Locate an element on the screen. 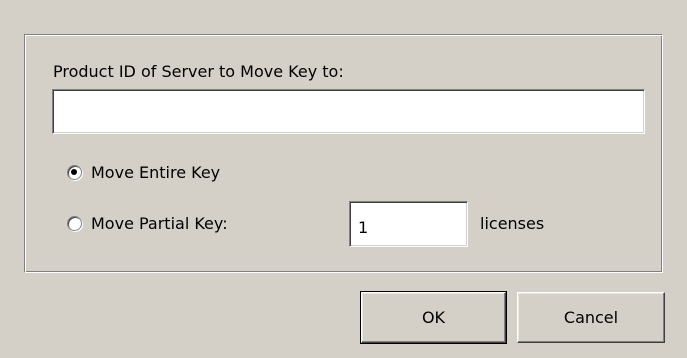 The width and height of the screenshot is (687, 358). move-entire-key-option: Move Entire Key is located at coordinates (143, 172).